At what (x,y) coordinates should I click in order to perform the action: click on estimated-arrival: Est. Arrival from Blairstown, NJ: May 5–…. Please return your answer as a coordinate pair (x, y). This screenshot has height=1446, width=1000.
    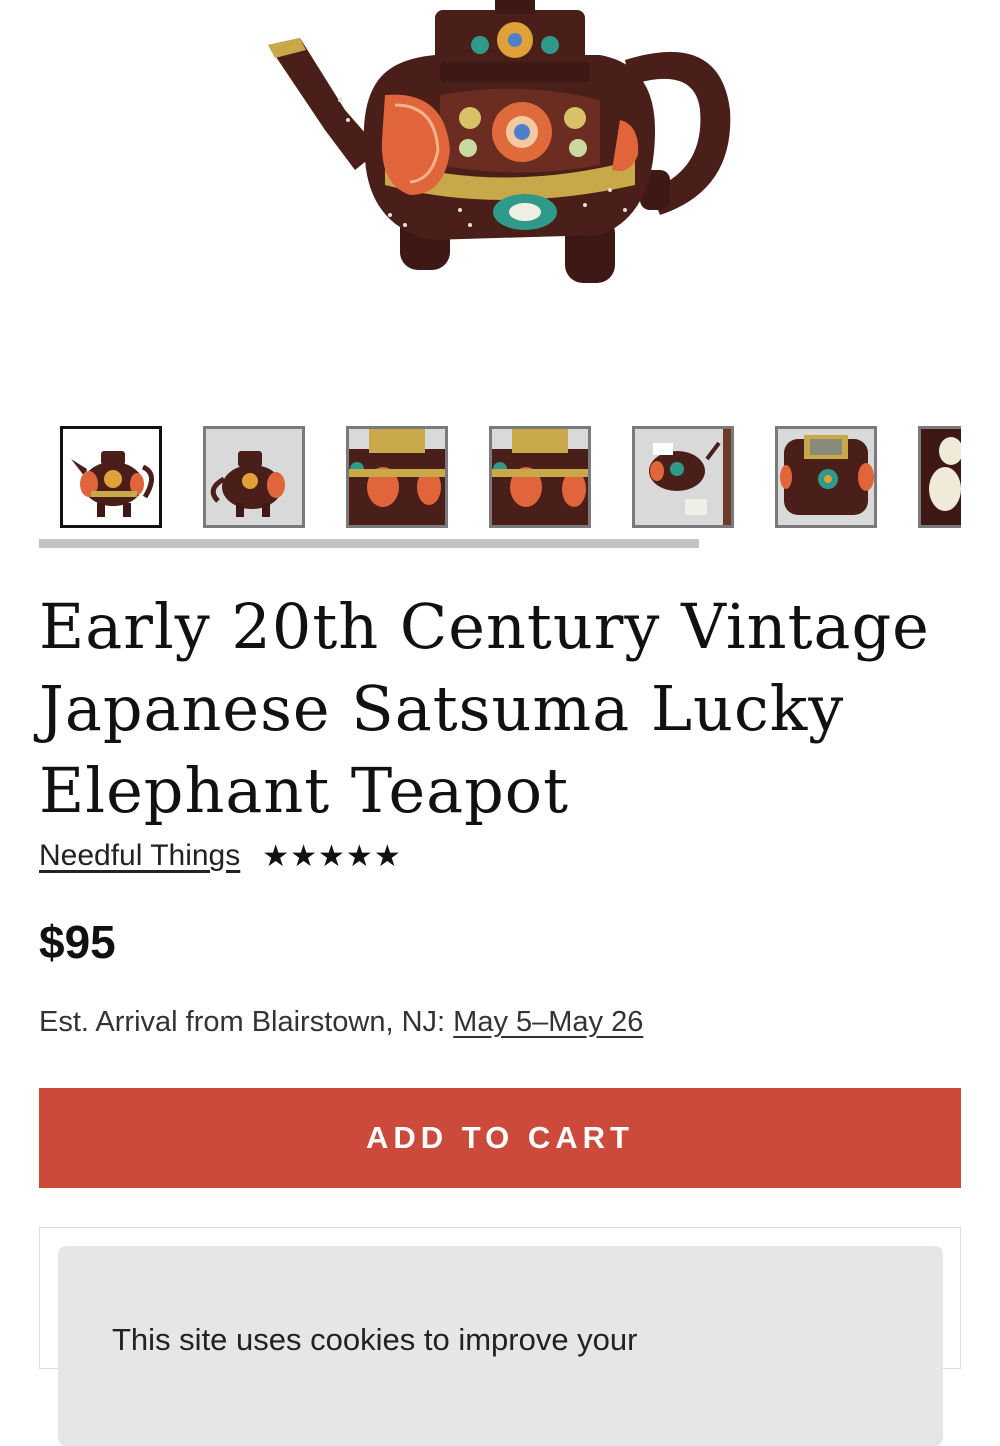
    Looking at the image, I should click on (341, 1022).